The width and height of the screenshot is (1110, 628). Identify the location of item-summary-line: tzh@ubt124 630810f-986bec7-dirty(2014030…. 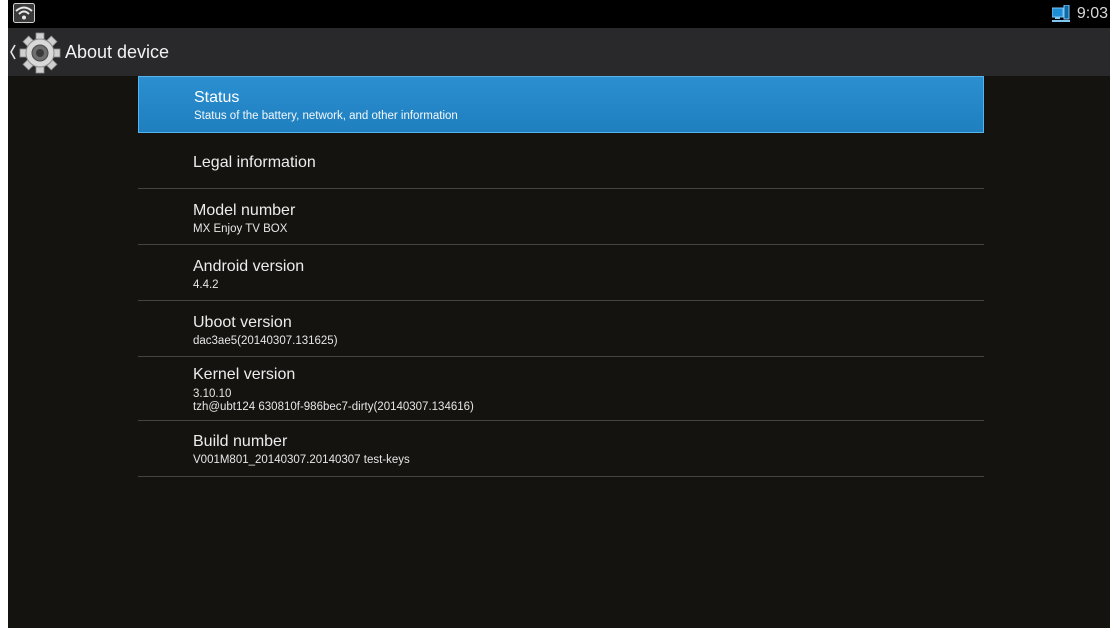
(333, 407).